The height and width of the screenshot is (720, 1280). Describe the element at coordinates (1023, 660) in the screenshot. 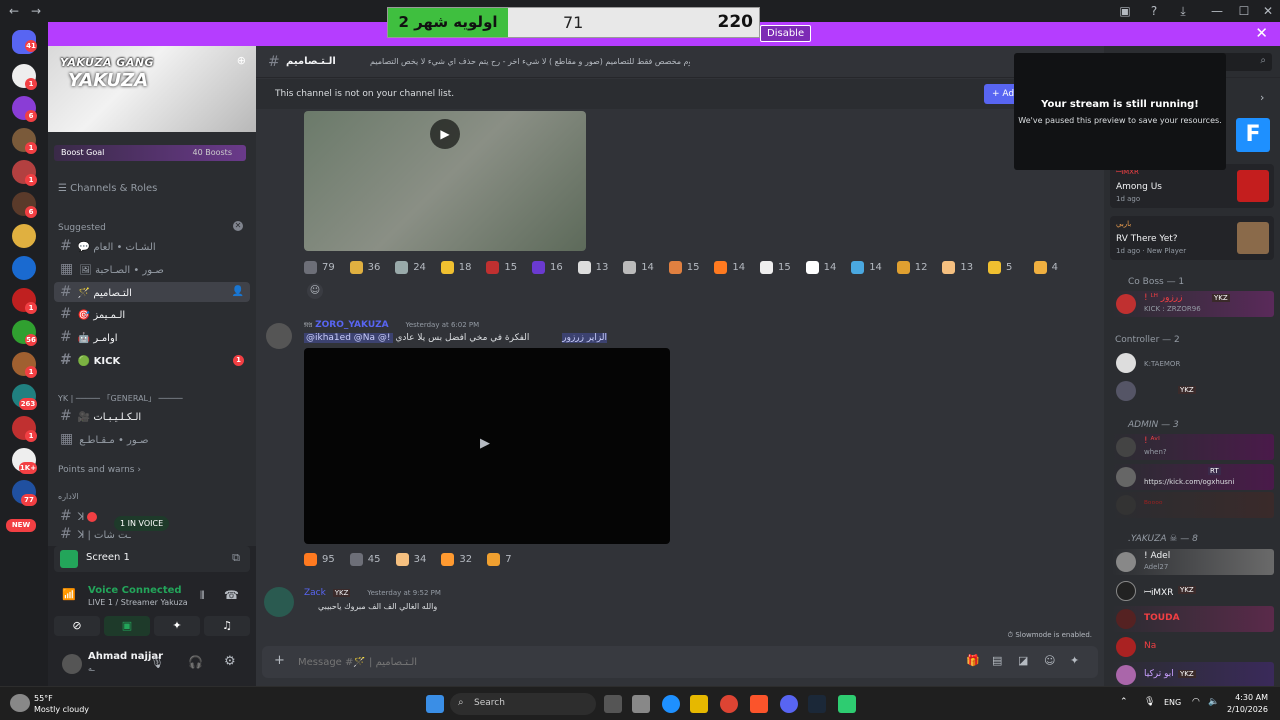

I see `sticker-icon: ◪` at that location.